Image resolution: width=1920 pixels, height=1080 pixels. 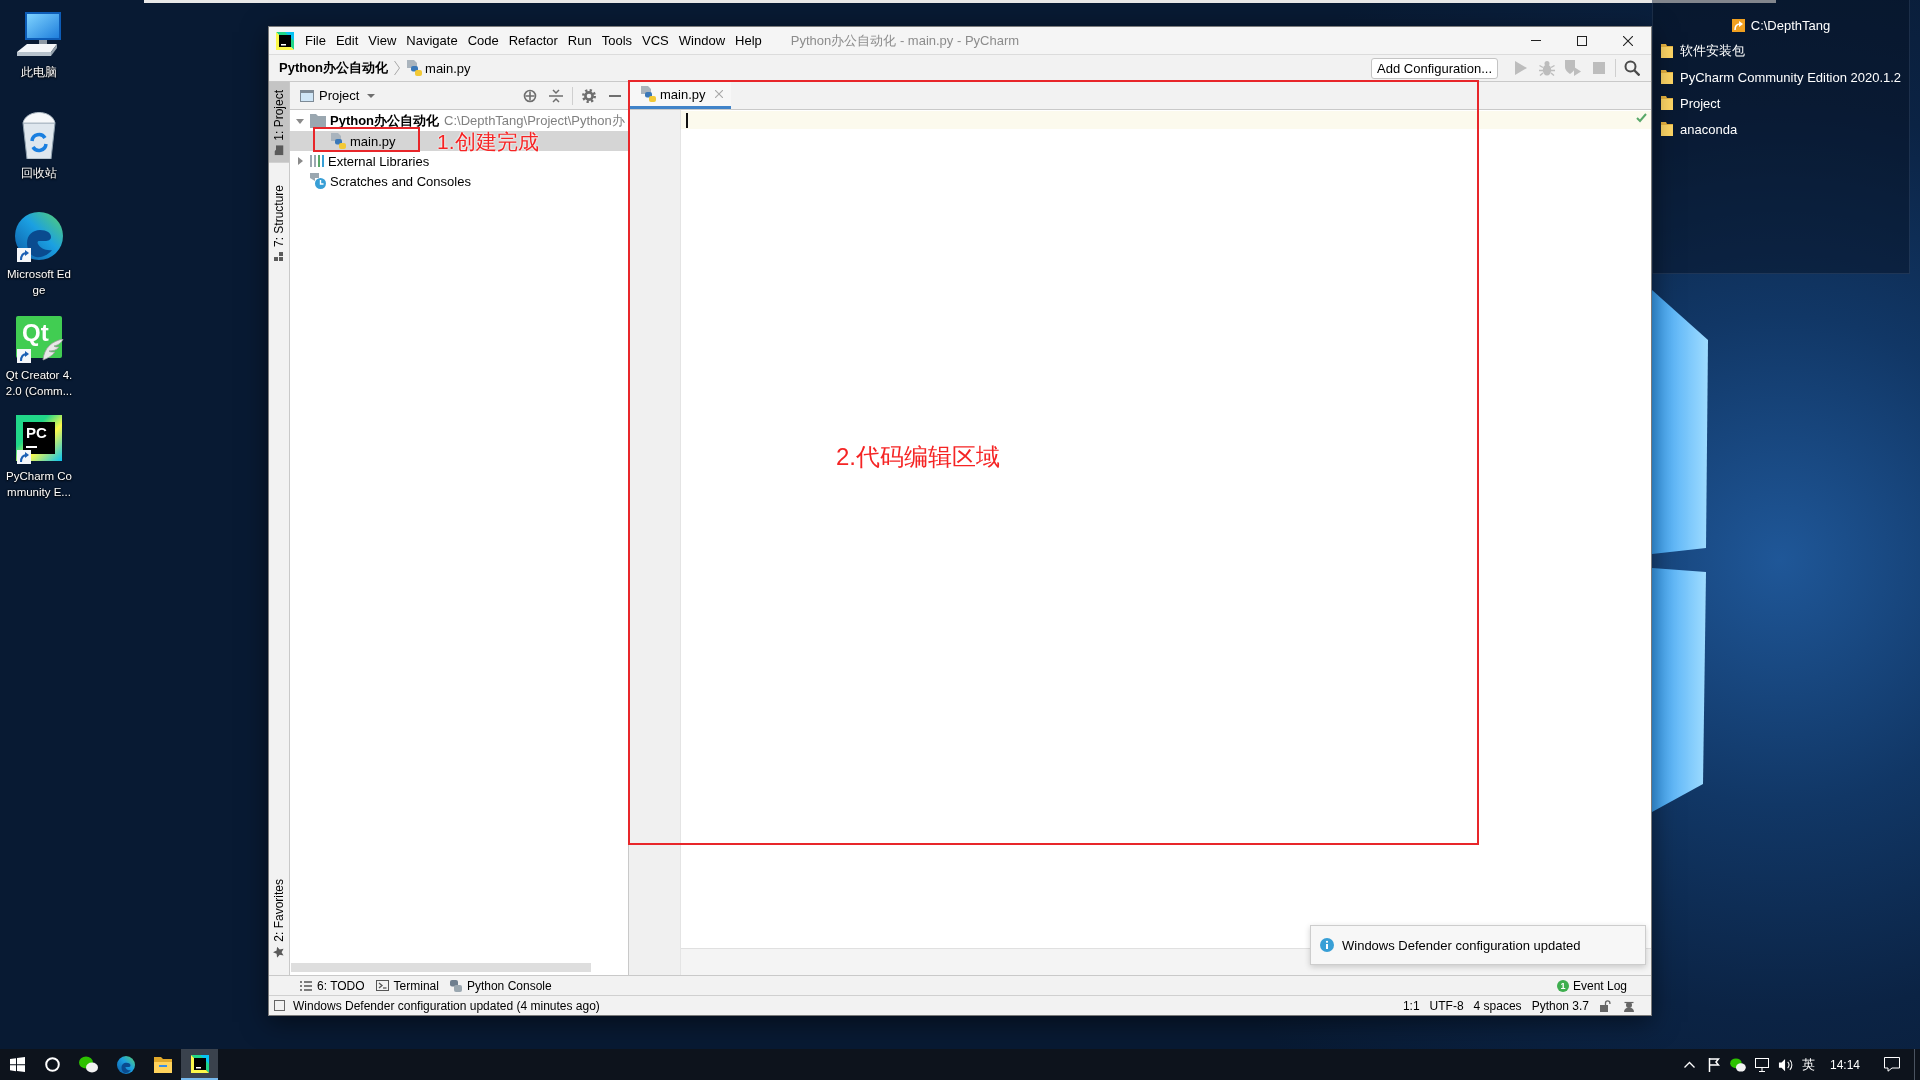 I want to click on menu-item: Refactor, so click(x=533, y=40).